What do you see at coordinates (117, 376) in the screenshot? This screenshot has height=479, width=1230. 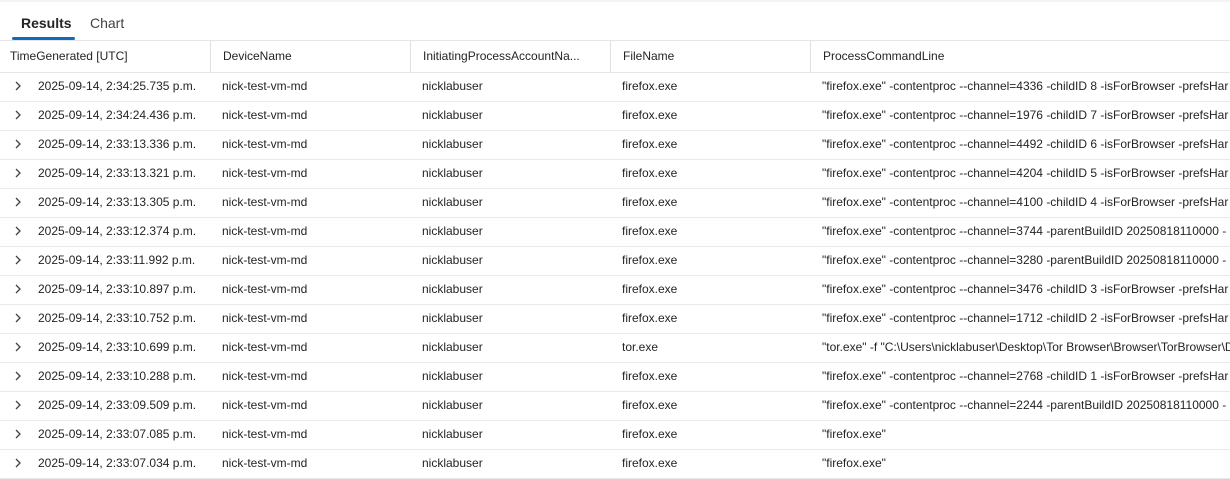 I see `cell-timegenerated: 2025-09-14, 2:33:10.288 p.m.` at bounding box center [117, 376].